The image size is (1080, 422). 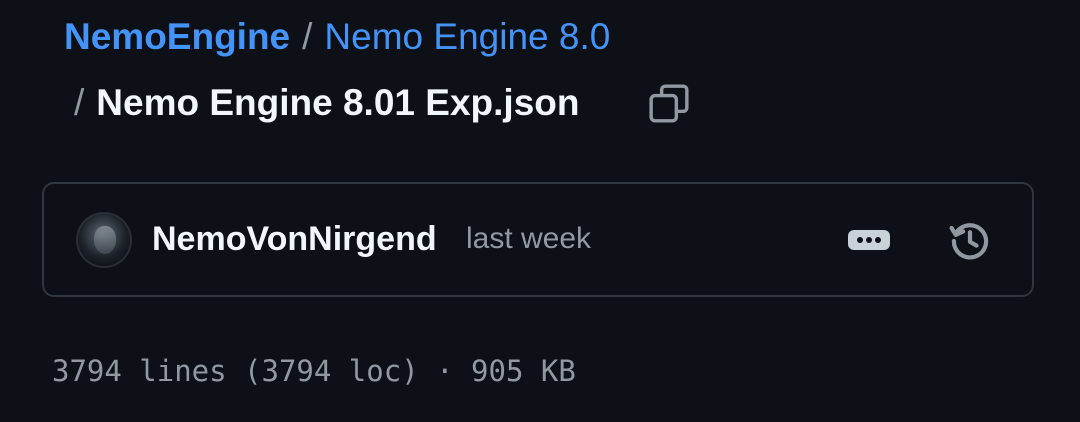 I want to click on commit-author-link: NemoVonNirgend, so click(x=294, y=239).